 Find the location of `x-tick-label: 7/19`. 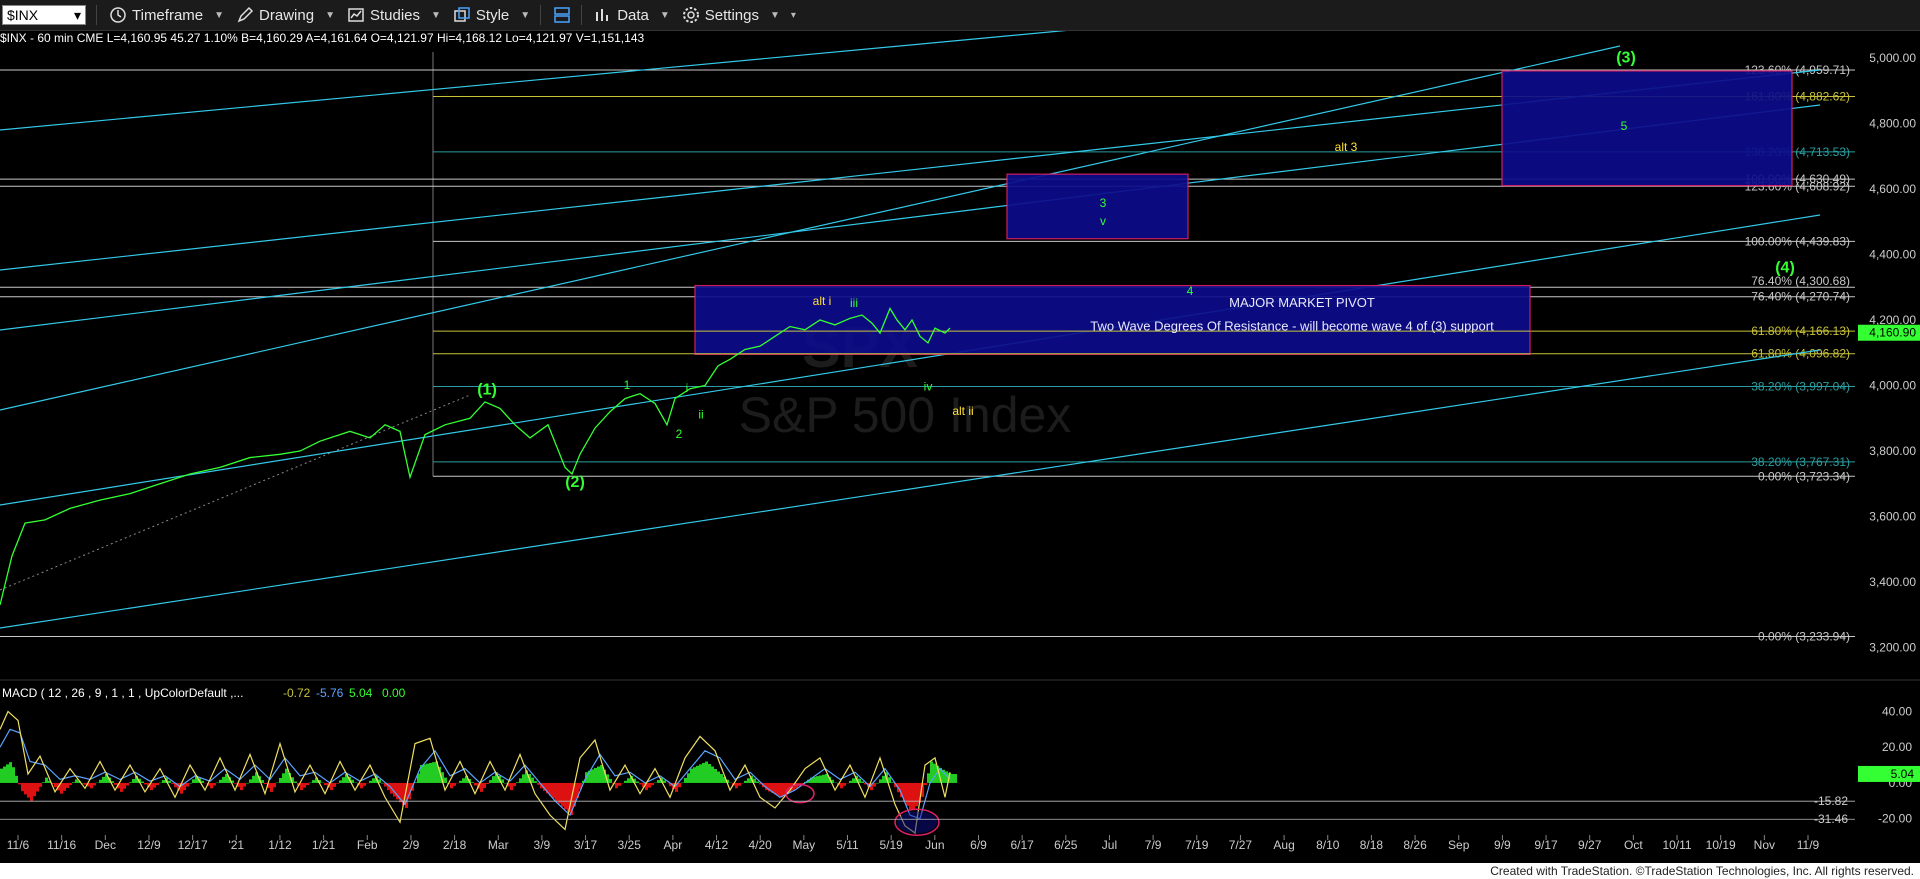

x-tick-label: 7/19 is located at coordinates (1197, 845).